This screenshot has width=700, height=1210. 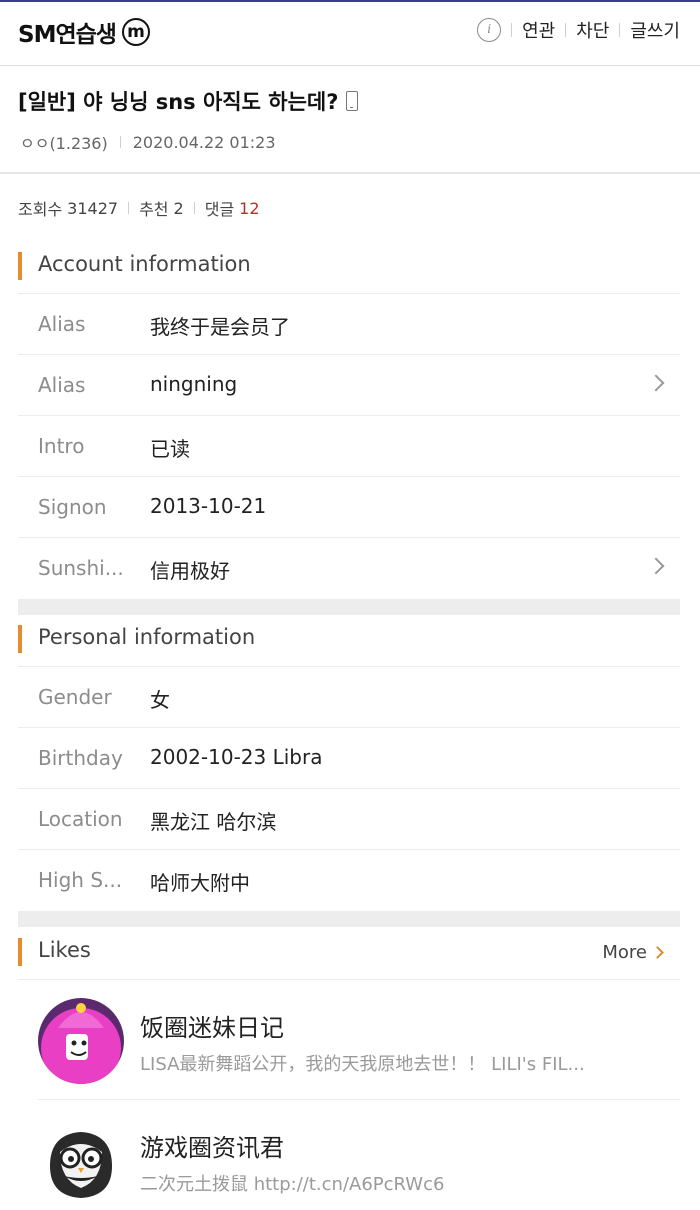 What do you see at coordinates (40, 209) in the screenshot?
I see `views-label: 조회수` at bounding box center [40, 209].